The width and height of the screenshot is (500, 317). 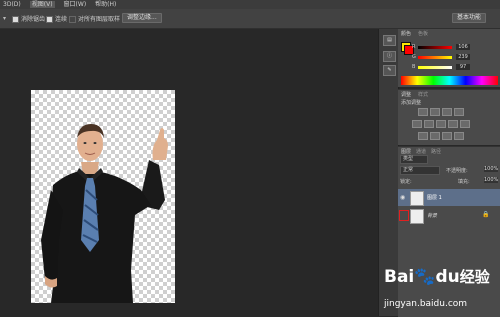 What do you see at coordinates (49, 19) in the screenshot?
I see `contiguous-checkbox` at bounding box center [49, 19].